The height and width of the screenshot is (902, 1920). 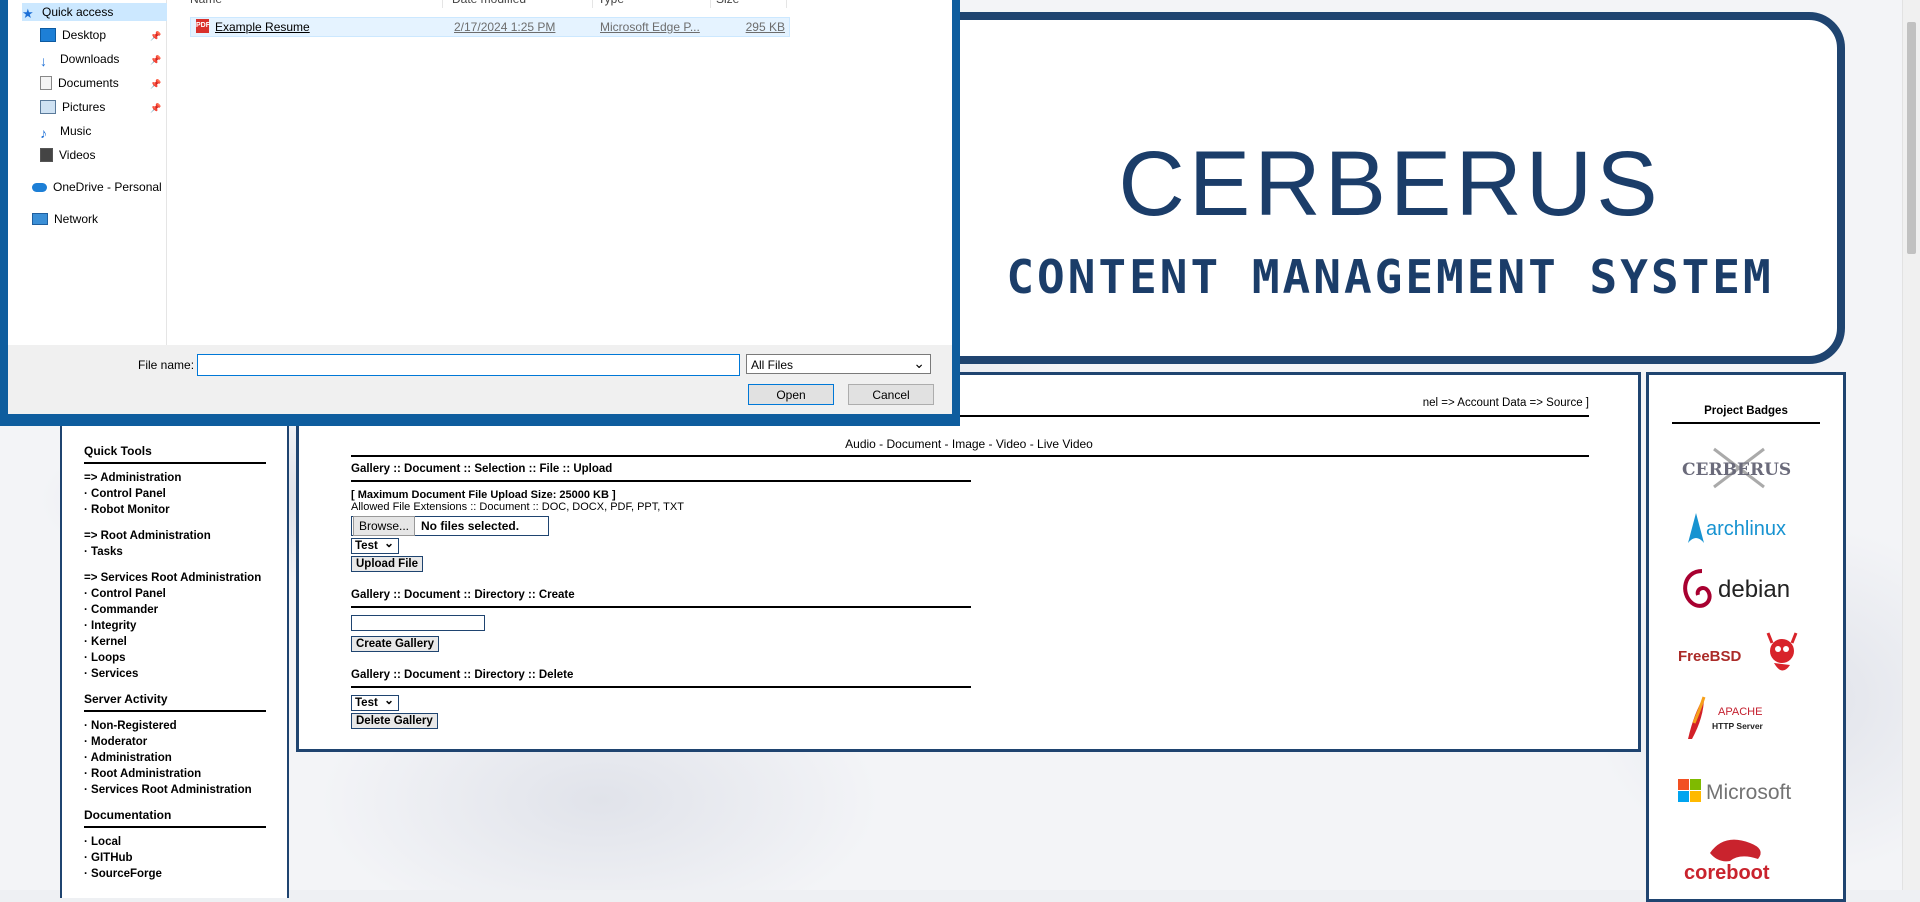 What do you see at coordinates (654, 4) in the screenshot?
I see `column-header-type: Type` at bounding box center [654, 4].